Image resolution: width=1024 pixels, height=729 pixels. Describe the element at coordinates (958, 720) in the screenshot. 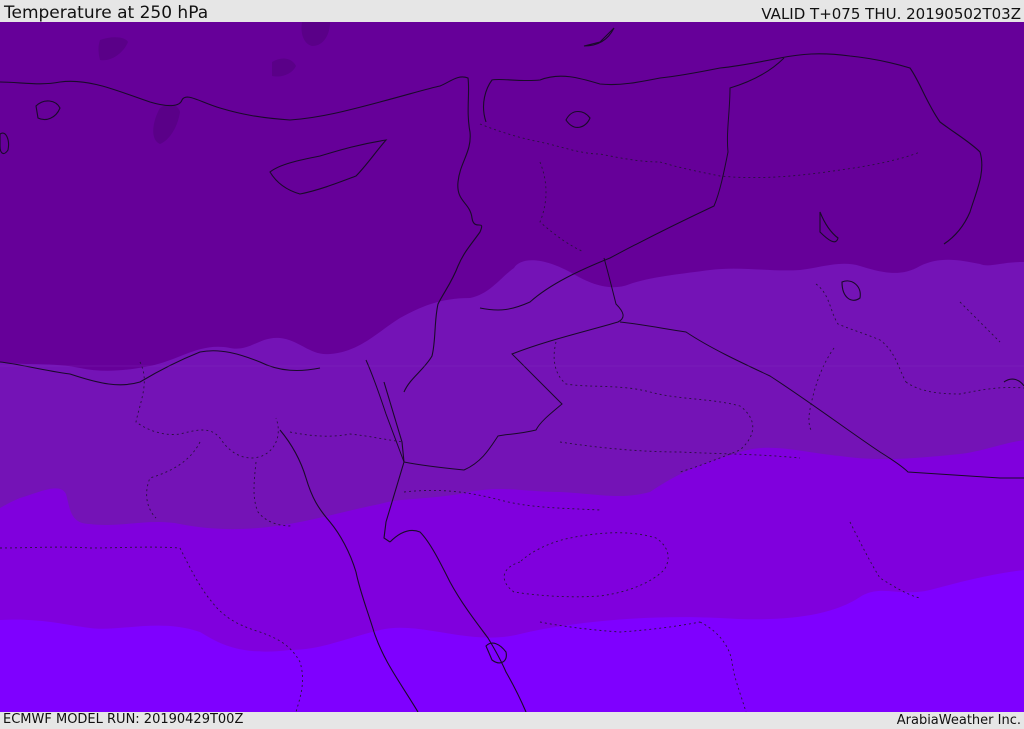

I see `credit-label: ArabiaWeather Inc.` at that location.